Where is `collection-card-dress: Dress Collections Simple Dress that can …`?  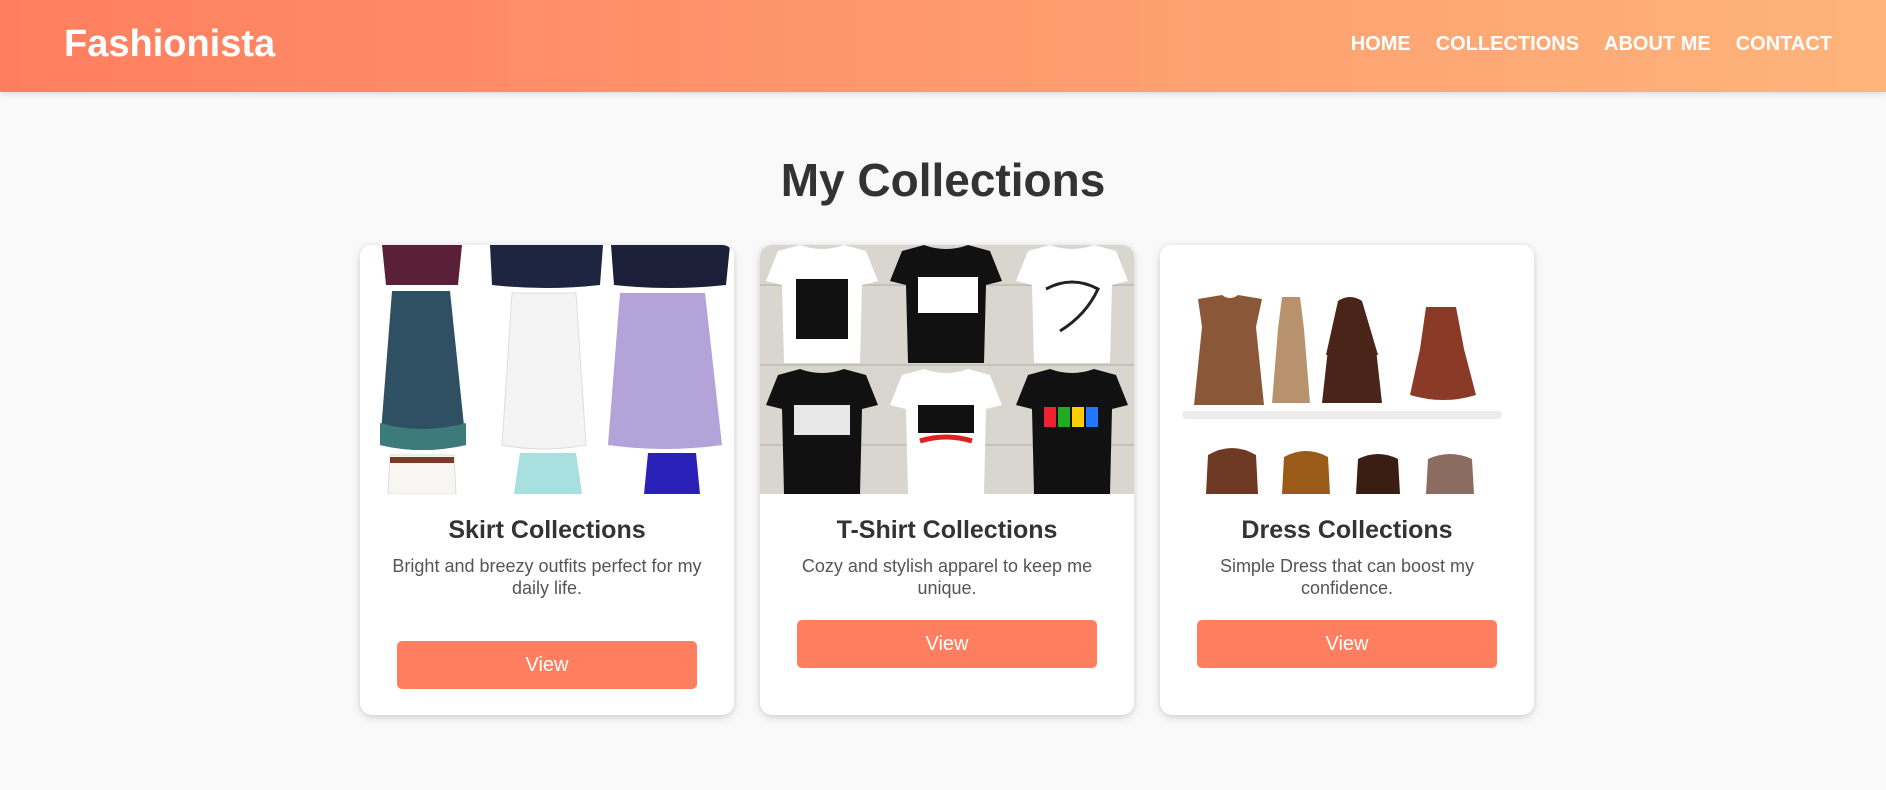
collection-card-dress: Dress Collections Simple Dress that can … is located at coordinates (1347, 480).